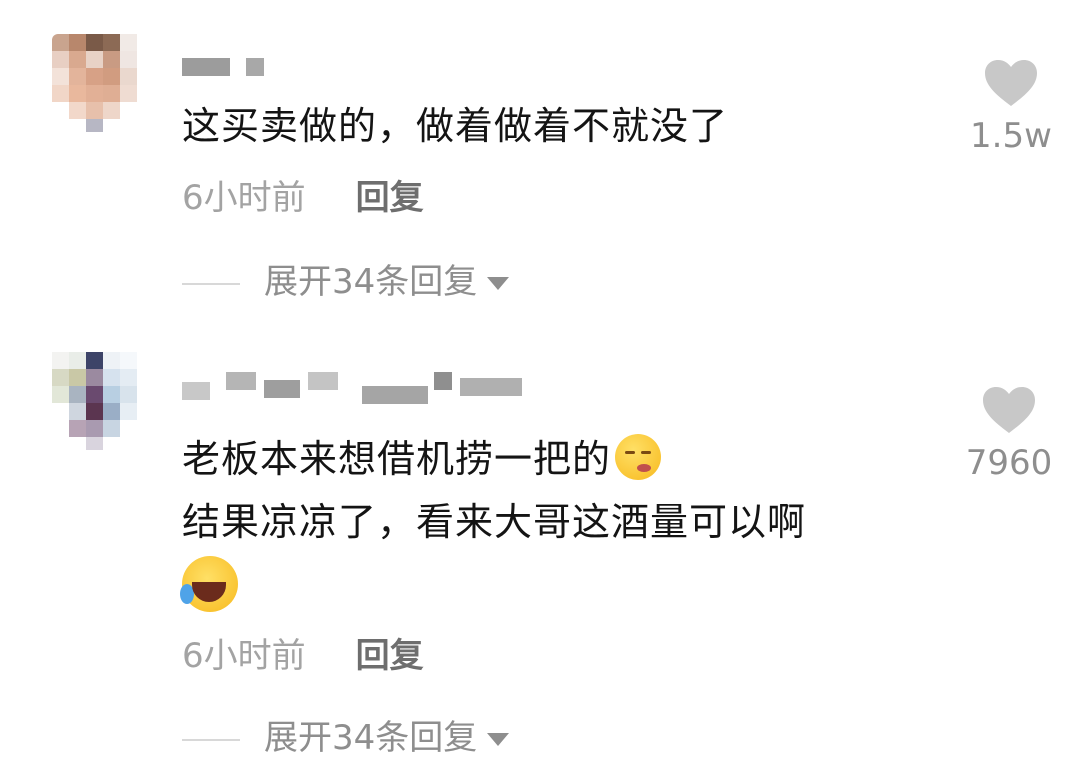  I want to click on like-button: 7960, so click(1009, 434).